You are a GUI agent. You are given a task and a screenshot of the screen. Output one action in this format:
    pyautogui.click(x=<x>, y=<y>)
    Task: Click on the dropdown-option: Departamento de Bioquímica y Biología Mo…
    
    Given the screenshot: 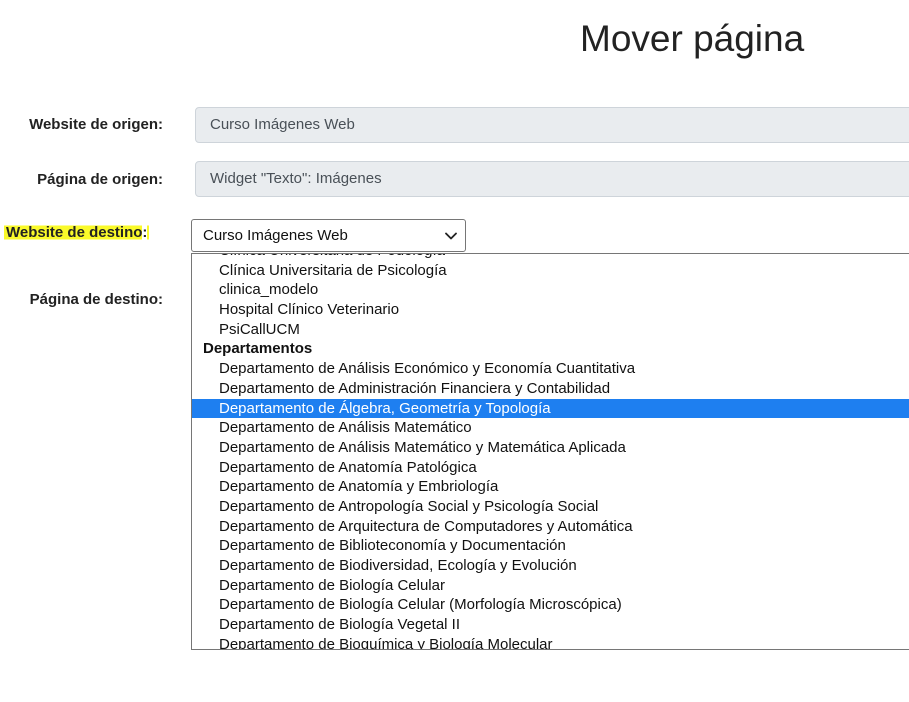 What is the action you would take?
    pyautogui.click(x=550, y=642)
    